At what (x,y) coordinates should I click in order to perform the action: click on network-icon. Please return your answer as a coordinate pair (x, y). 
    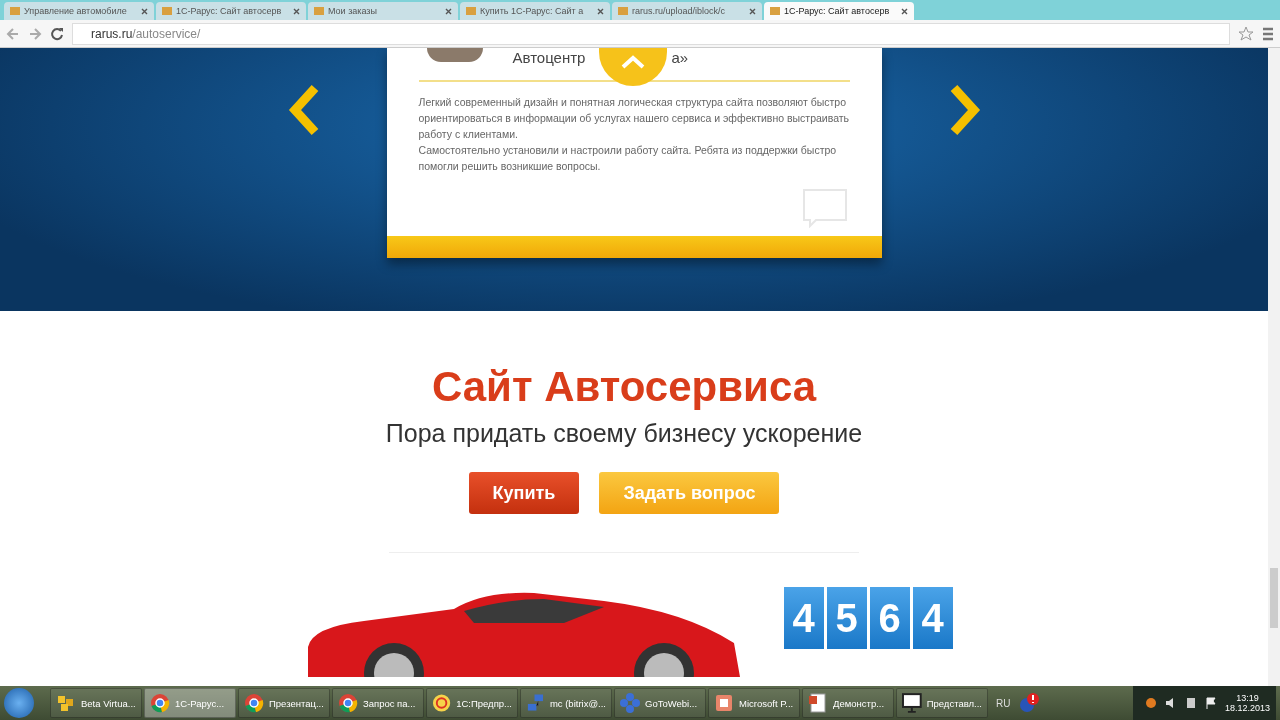
    Looking at the image, I should click on (535, 703).